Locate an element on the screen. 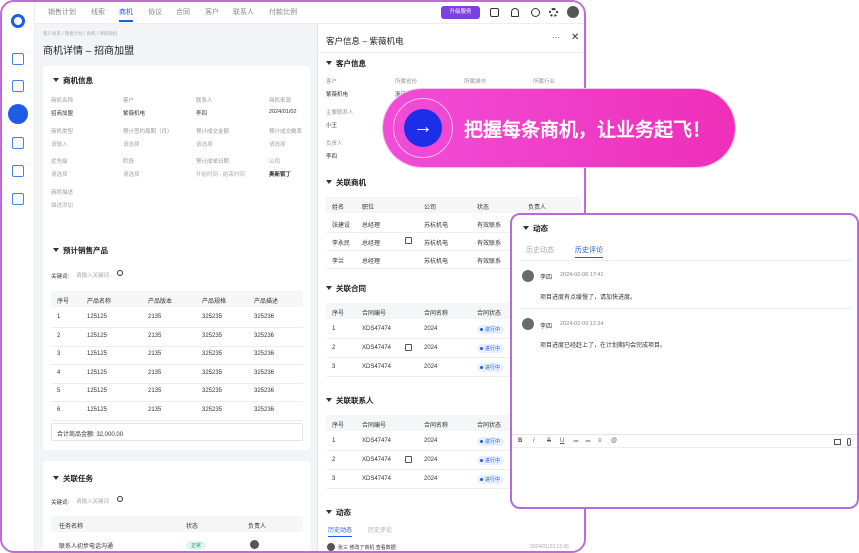 This screenshot has height=553, width=859. sidebar-item-opportunity is located at coordinates (18, 114).